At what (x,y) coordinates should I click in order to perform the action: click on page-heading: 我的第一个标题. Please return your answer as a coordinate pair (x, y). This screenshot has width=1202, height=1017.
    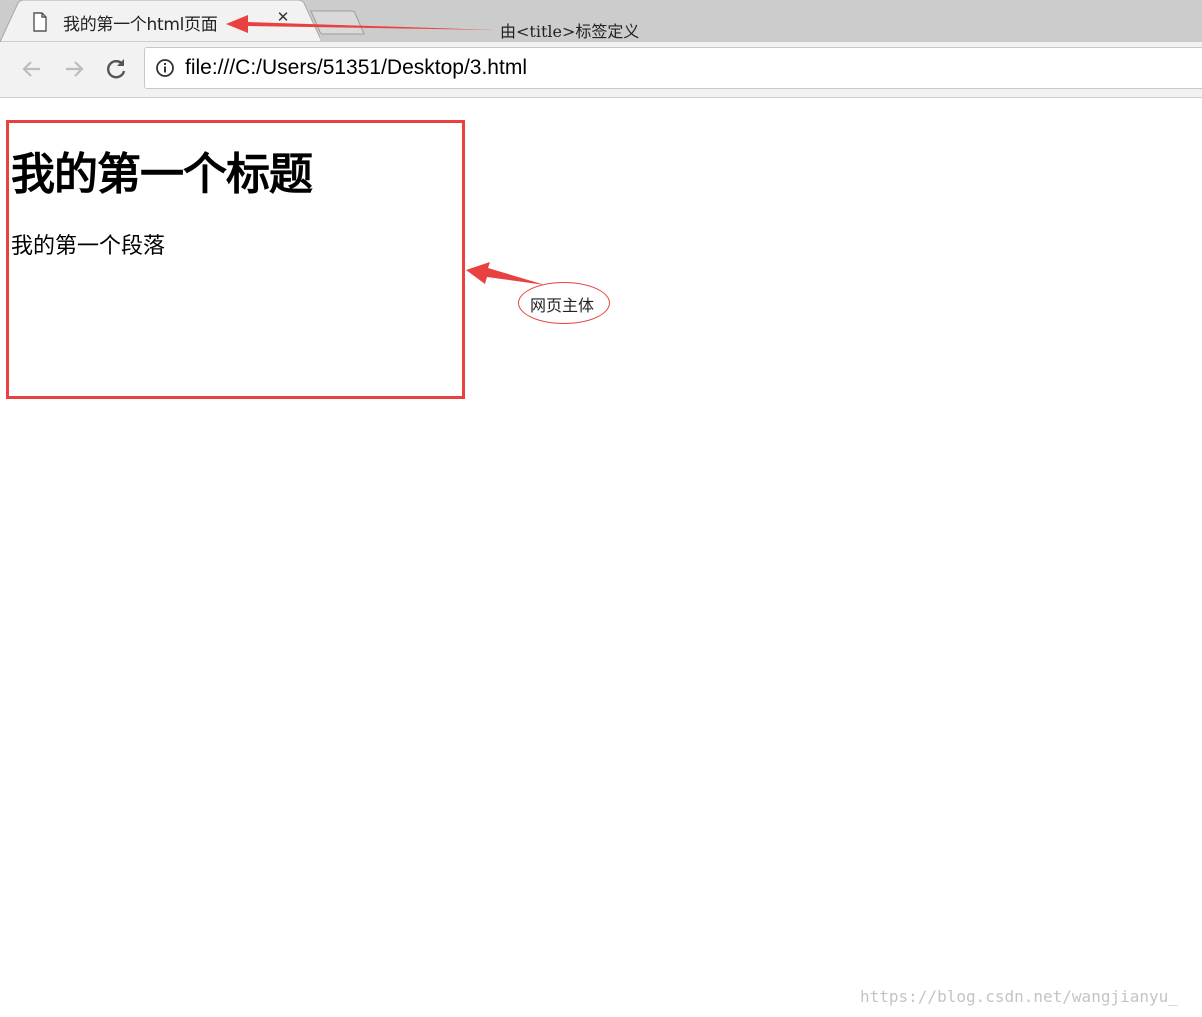
    Looking at the image, I should click on (162, 174).